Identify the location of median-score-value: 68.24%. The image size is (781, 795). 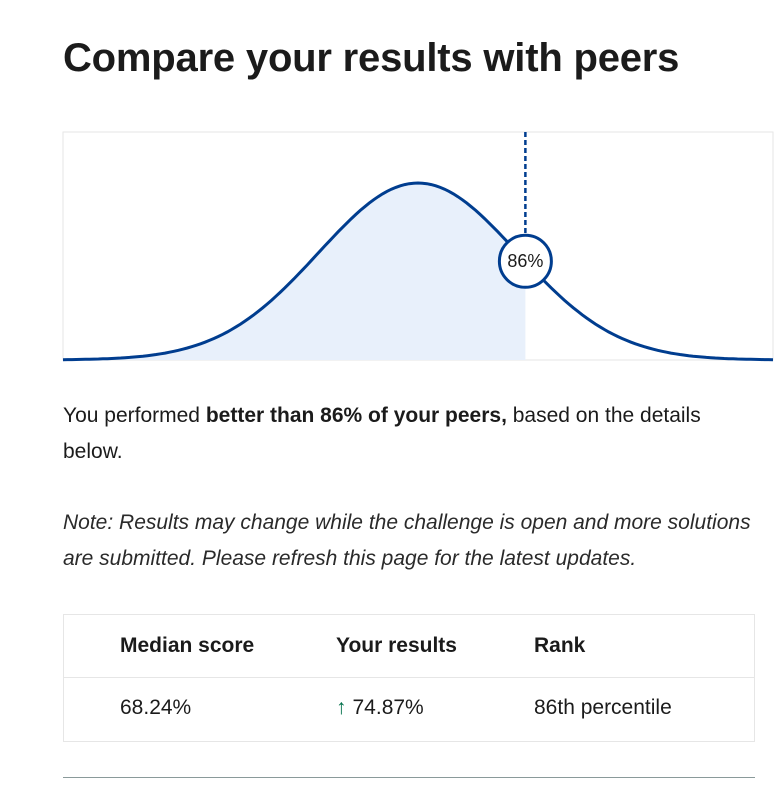
(156, 707).